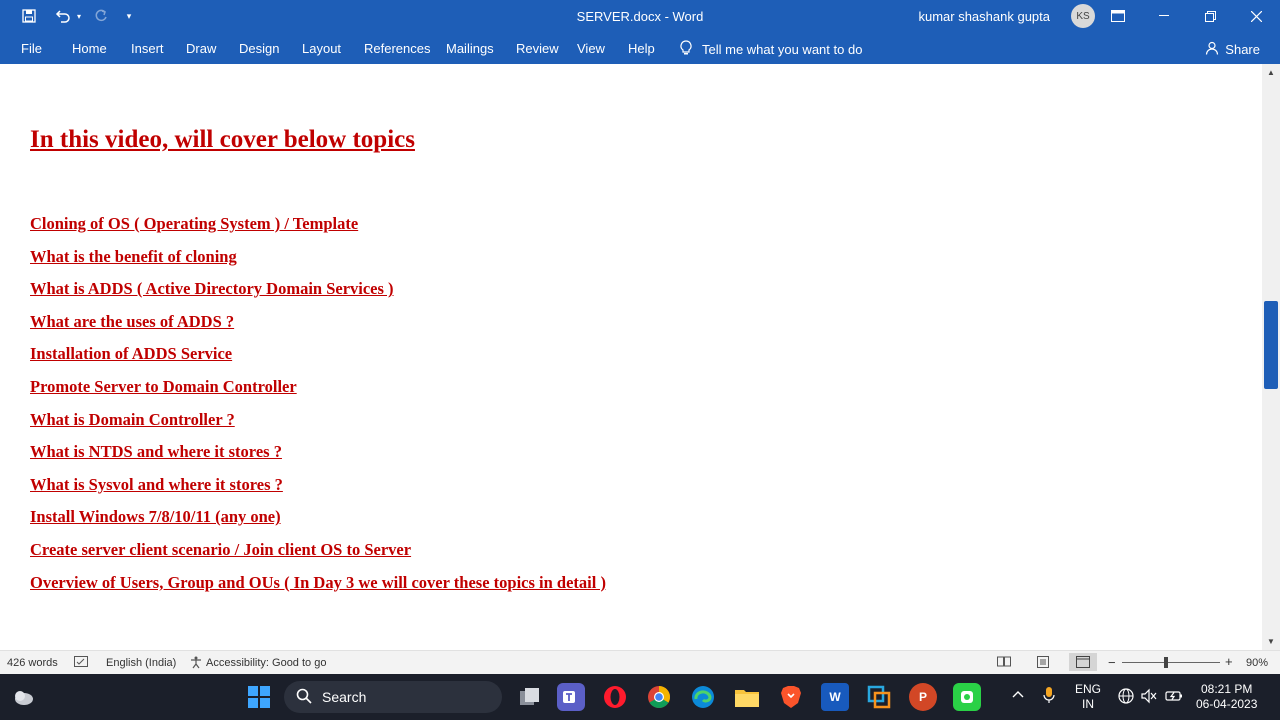 The image size is (1280, 720). Describe the element at coordinates (470, 48) in the screenshot. I see `tab-mailings: Mailings` at that location.